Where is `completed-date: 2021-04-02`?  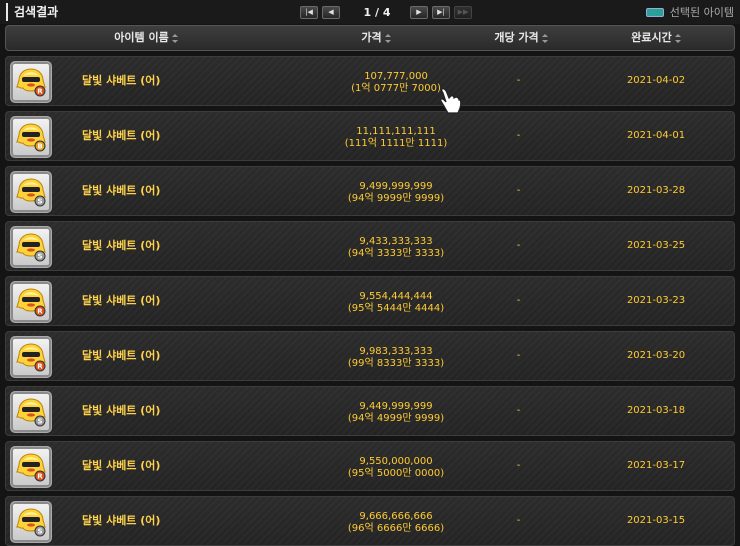 completed-date: 2021-04-02 is located at coordinates (656, 80).